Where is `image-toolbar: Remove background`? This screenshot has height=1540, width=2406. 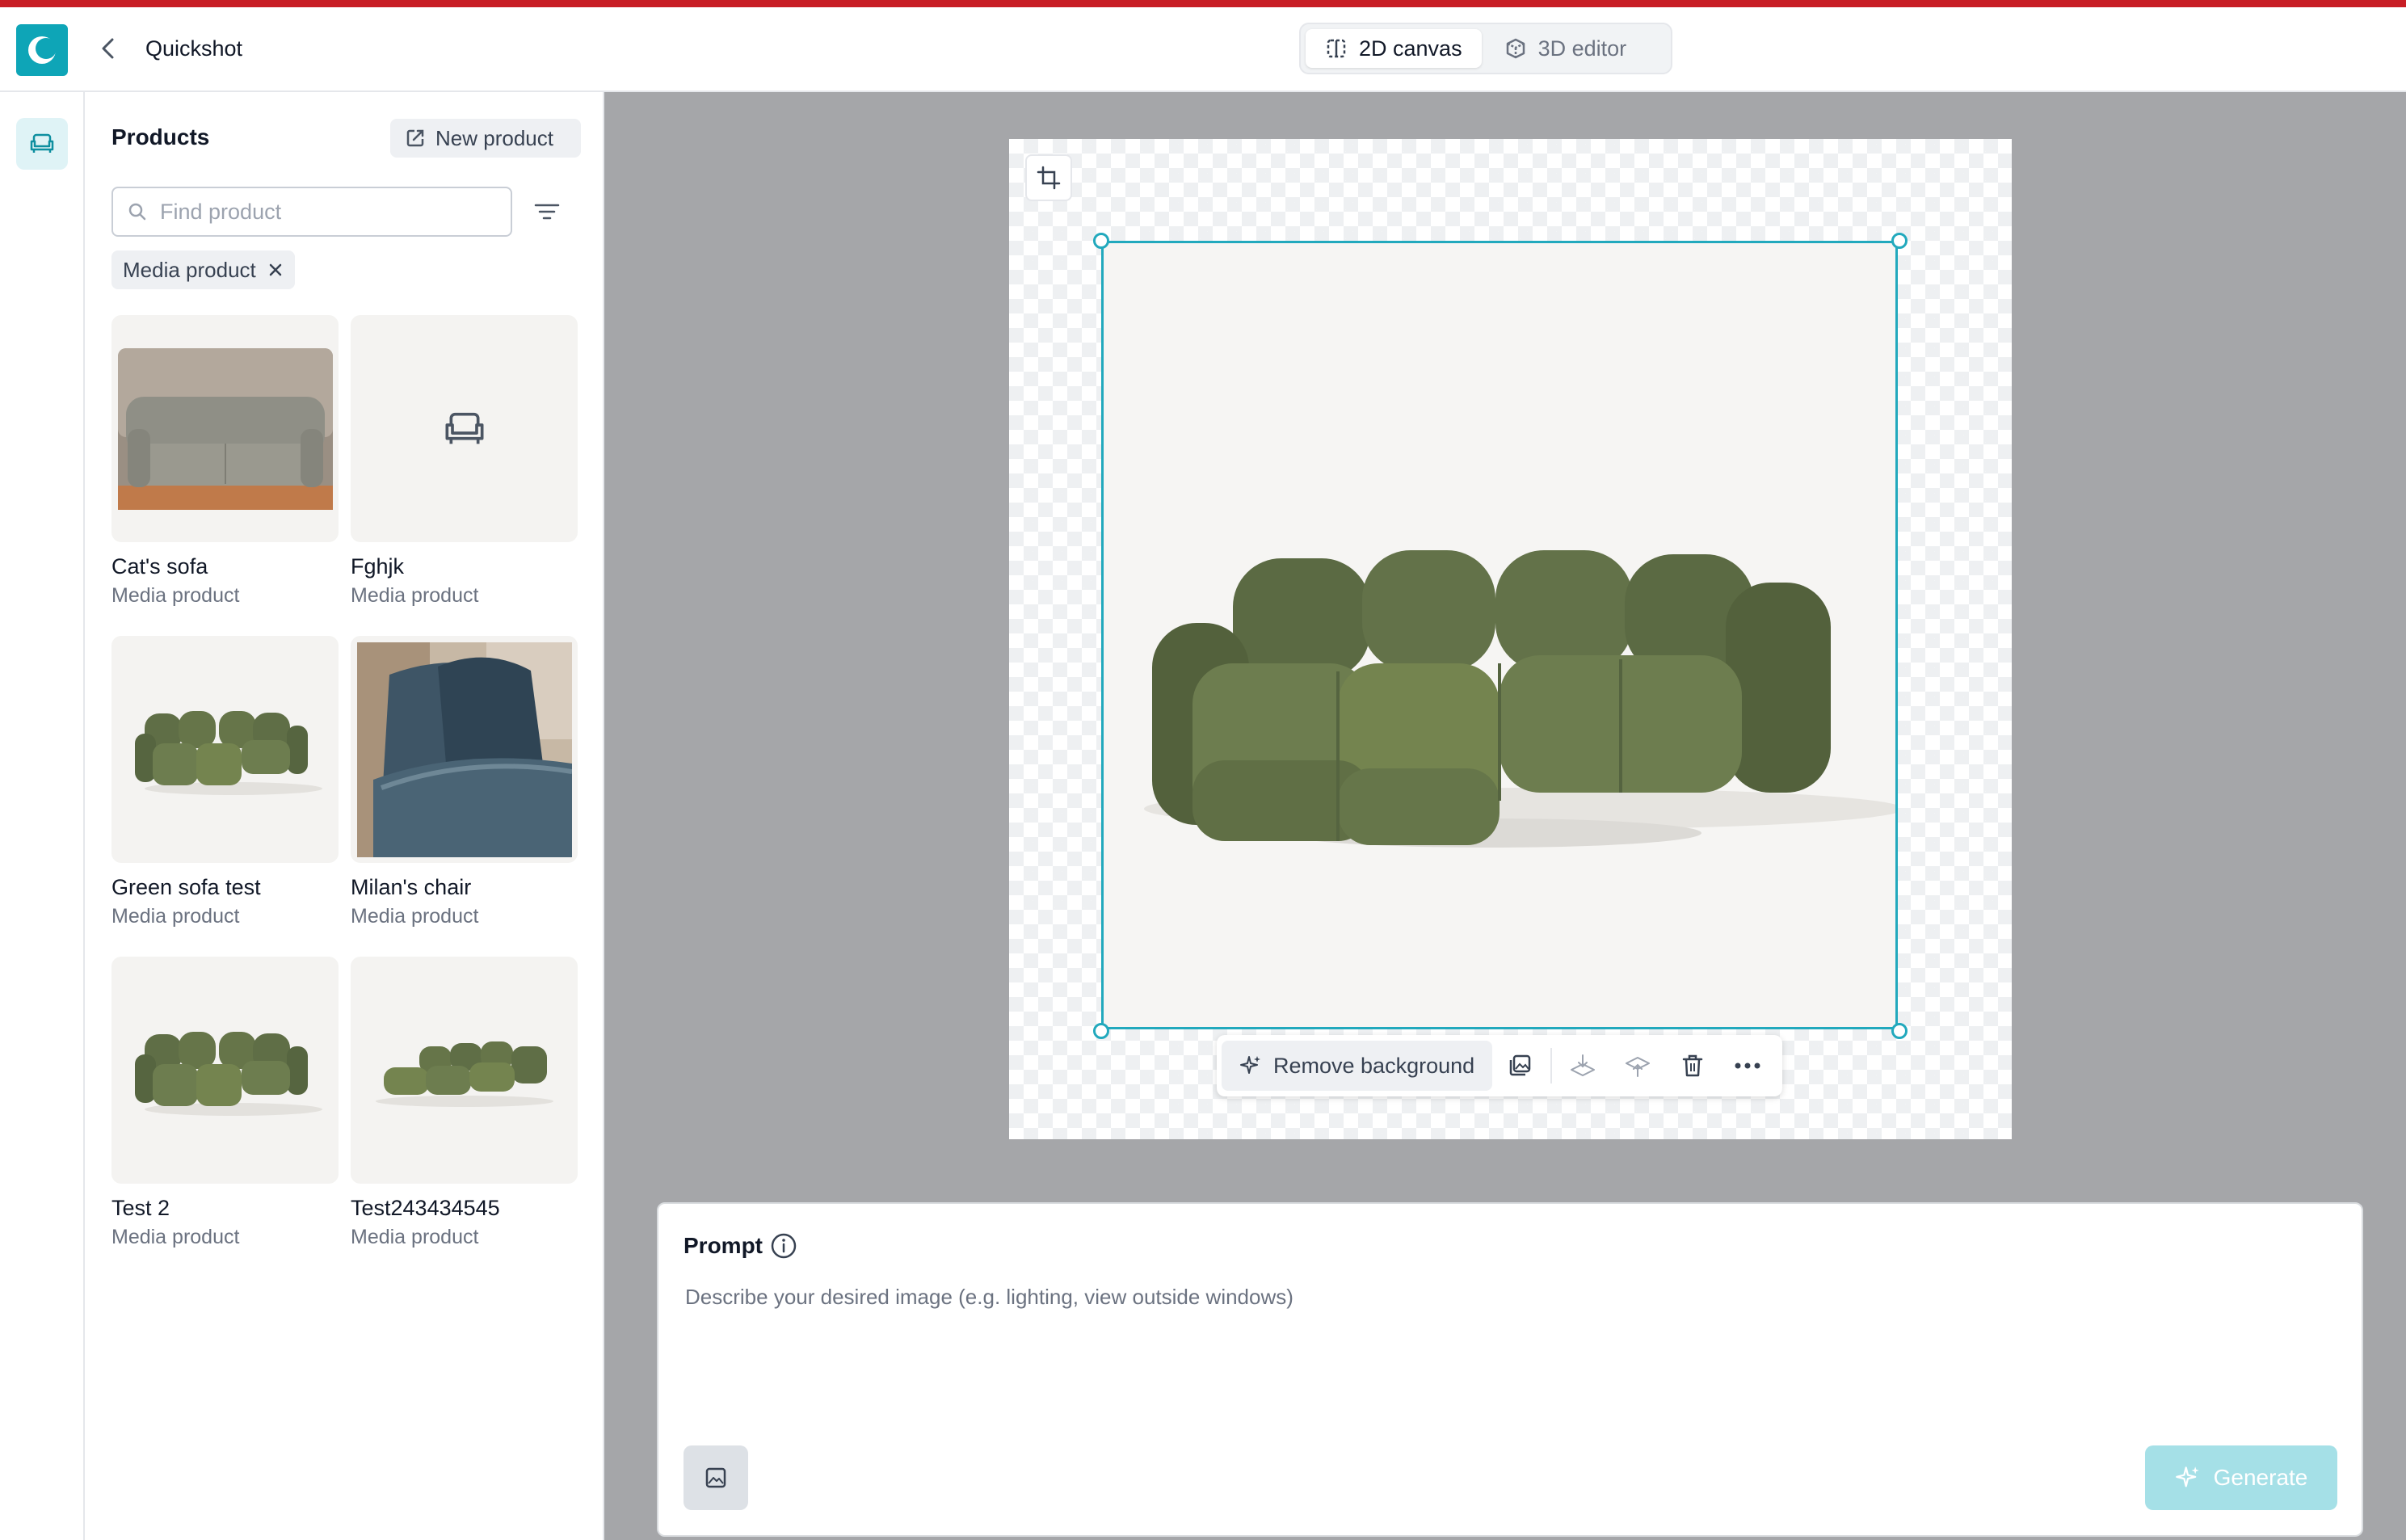 image-toolbar: Remove background is located at coordinates (1499, 1065).